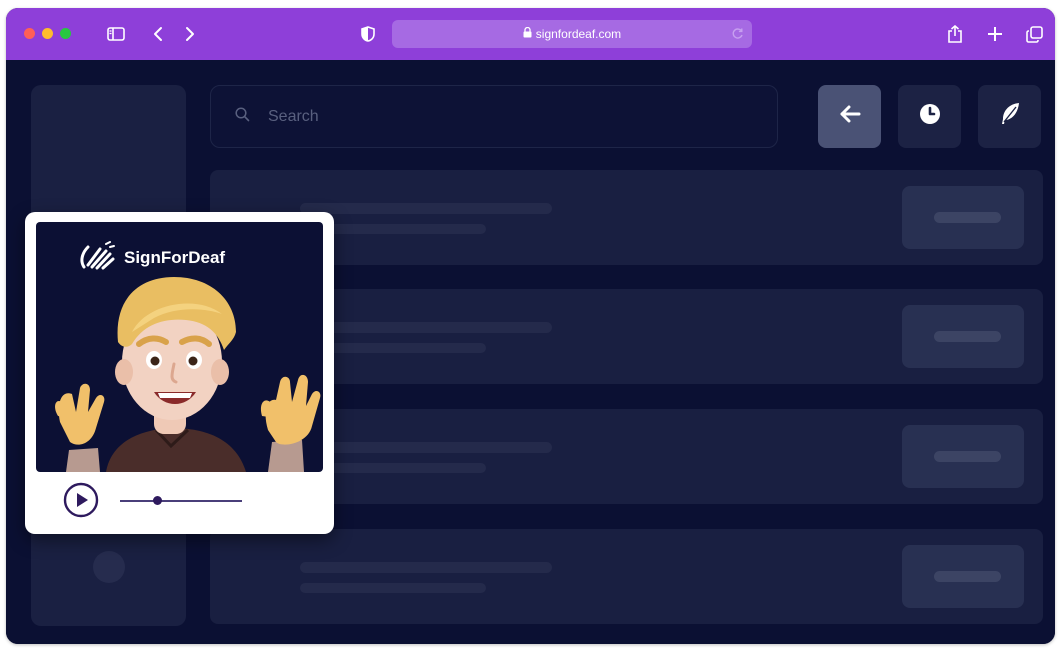  I want to click on progress-knob, so click(158, 500).